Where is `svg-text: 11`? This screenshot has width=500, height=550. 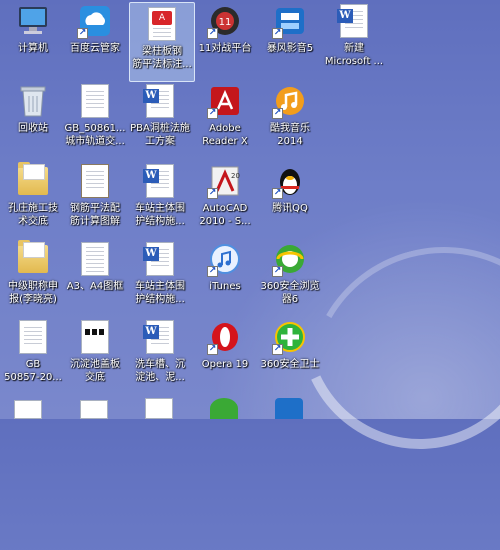
svg-text: 11 is located at coordinates (225, 22).